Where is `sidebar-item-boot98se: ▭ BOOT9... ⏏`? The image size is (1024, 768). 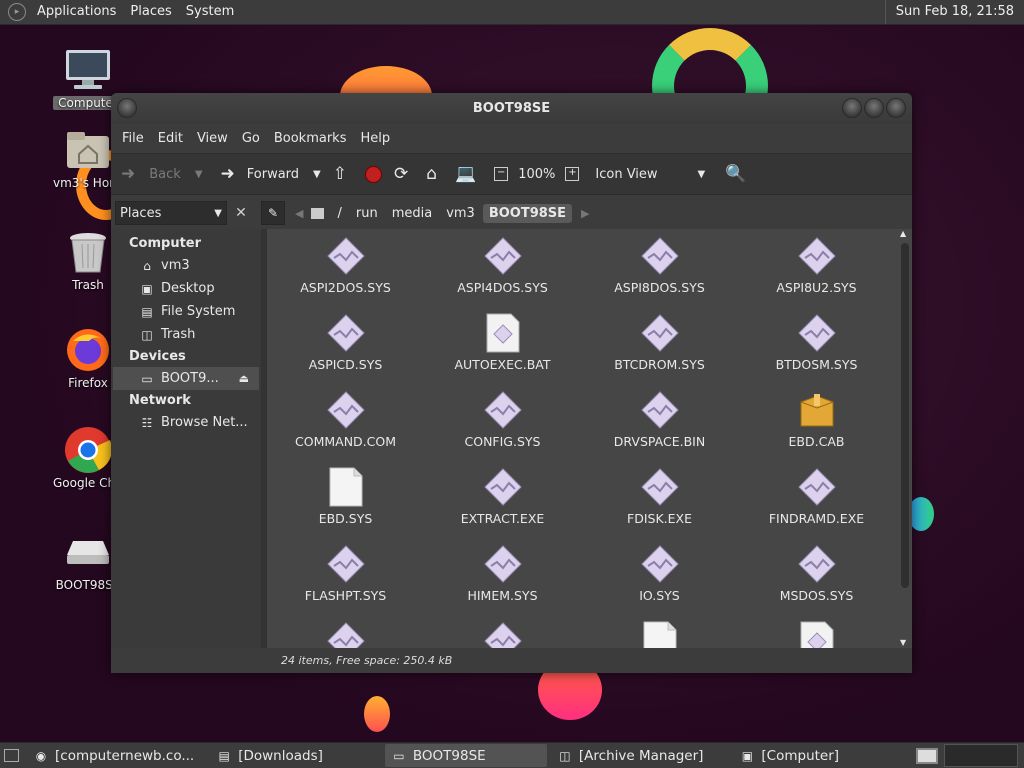
sidebar-item-boot98se: ▭ BOOT9... ⏏ is located at coordinates (186, 378).